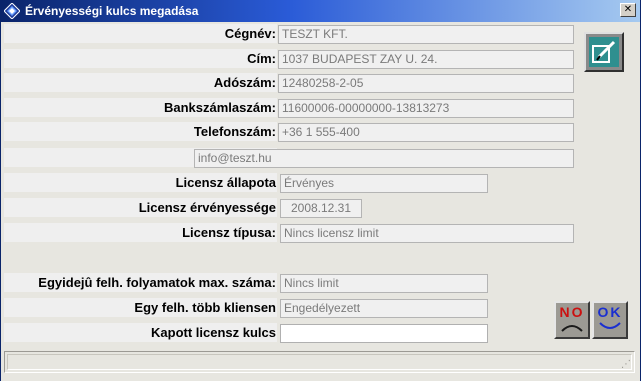  What do you see at coordinates (140, 107) in the screenshot?
I see `bank-account-label: Bankszámlaszám:` at bounding box center [140, 107].